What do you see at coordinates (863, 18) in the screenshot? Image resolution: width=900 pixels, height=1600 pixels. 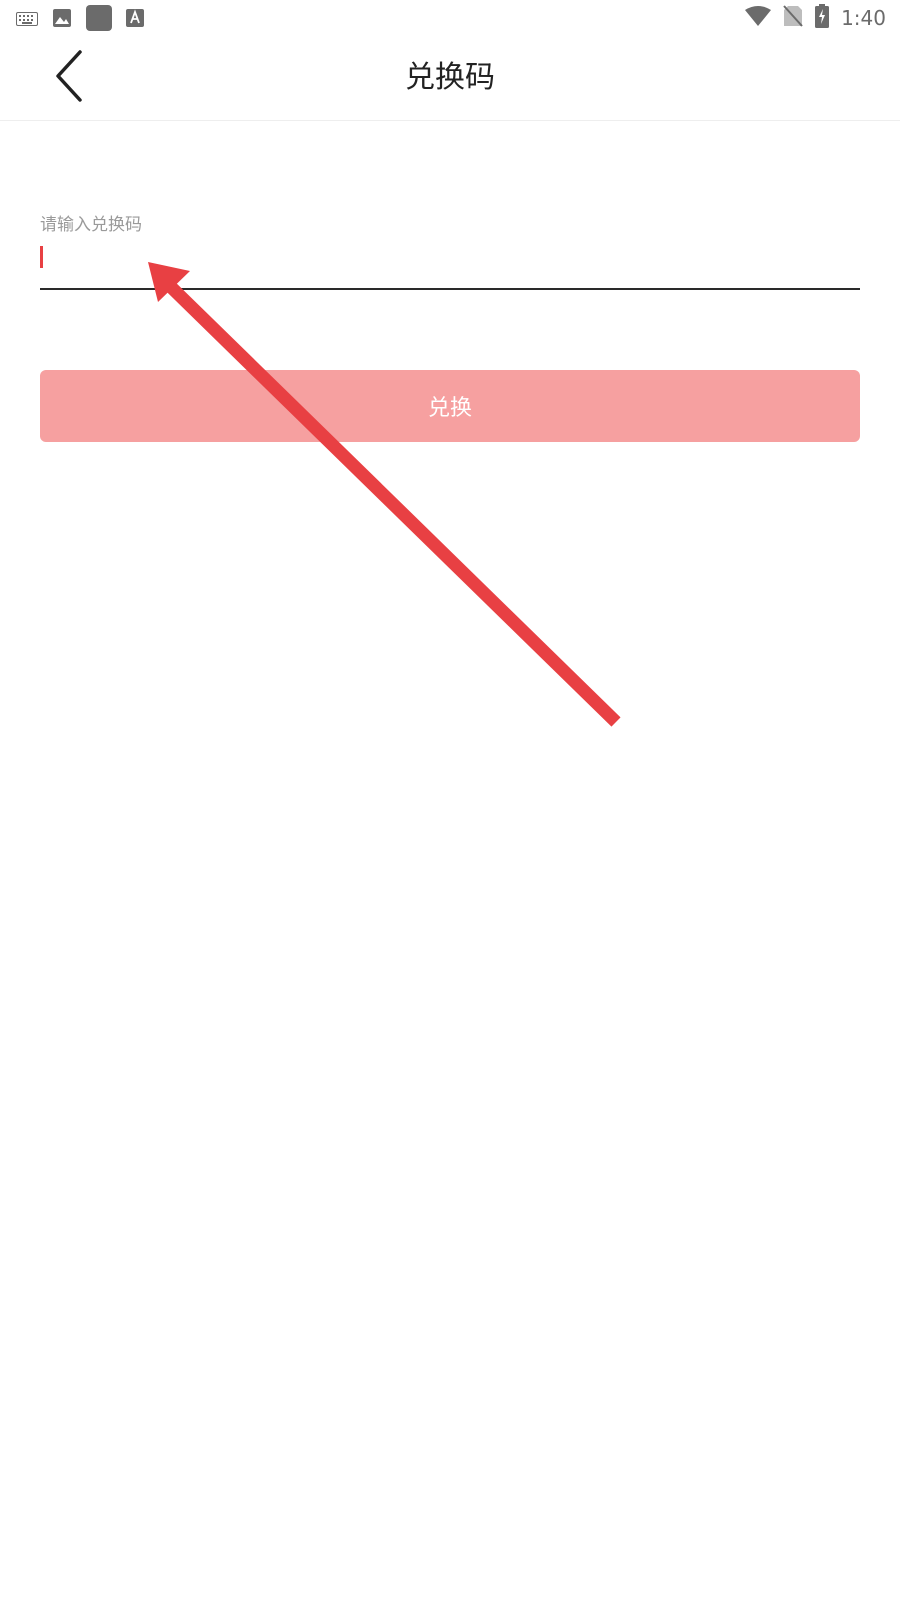 I see `status-time: 1:40` at bounding box center [863, 18].